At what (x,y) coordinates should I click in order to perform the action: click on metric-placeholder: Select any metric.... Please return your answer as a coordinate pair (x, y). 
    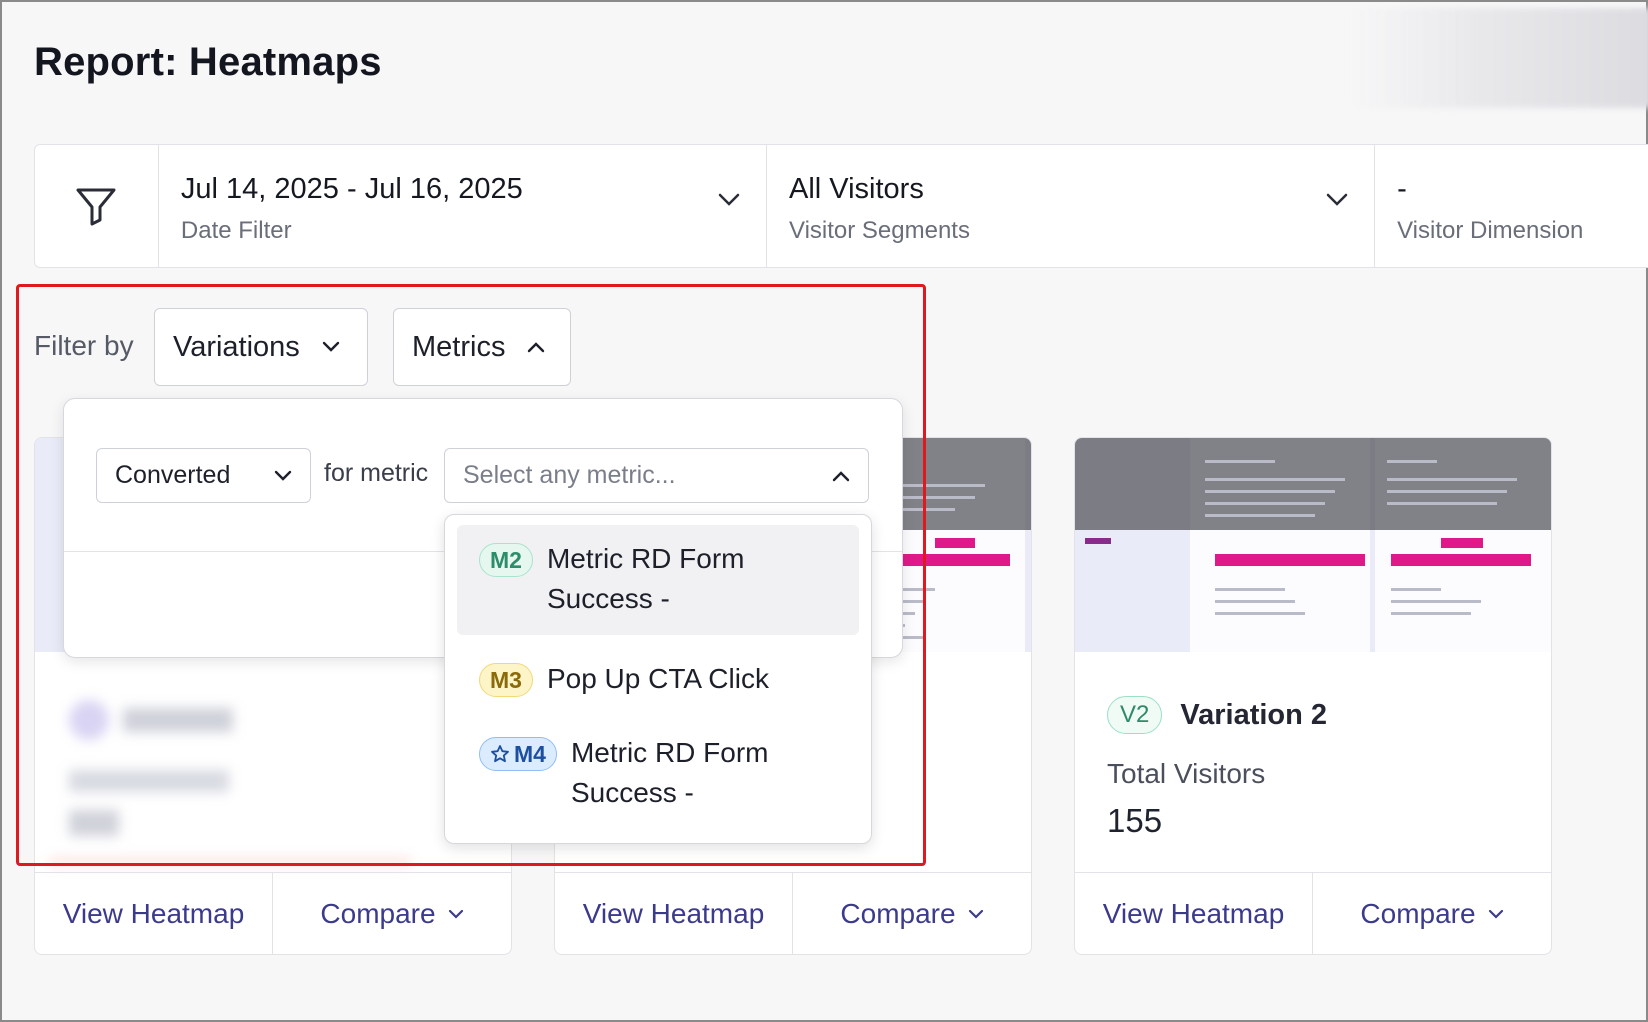
    Looking at the image, I should click on (569, 475).